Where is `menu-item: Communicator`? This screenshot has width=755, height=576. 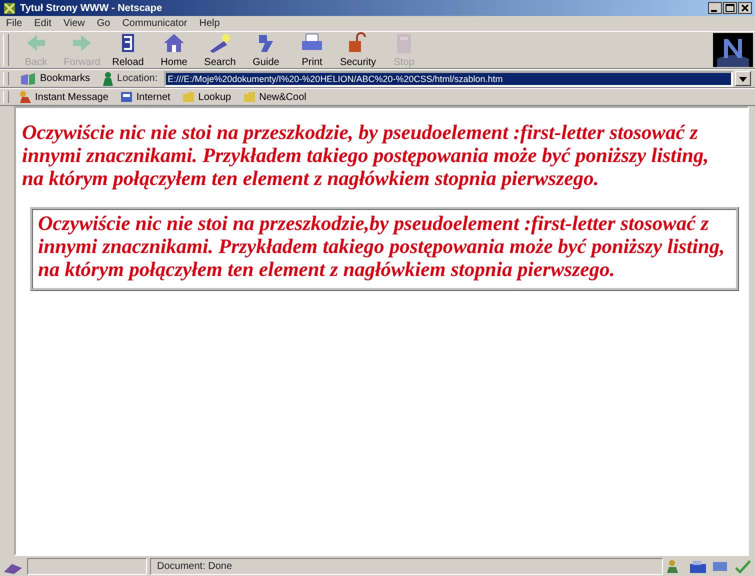 menu-item: Communicator is located at coordinates (155, 23).